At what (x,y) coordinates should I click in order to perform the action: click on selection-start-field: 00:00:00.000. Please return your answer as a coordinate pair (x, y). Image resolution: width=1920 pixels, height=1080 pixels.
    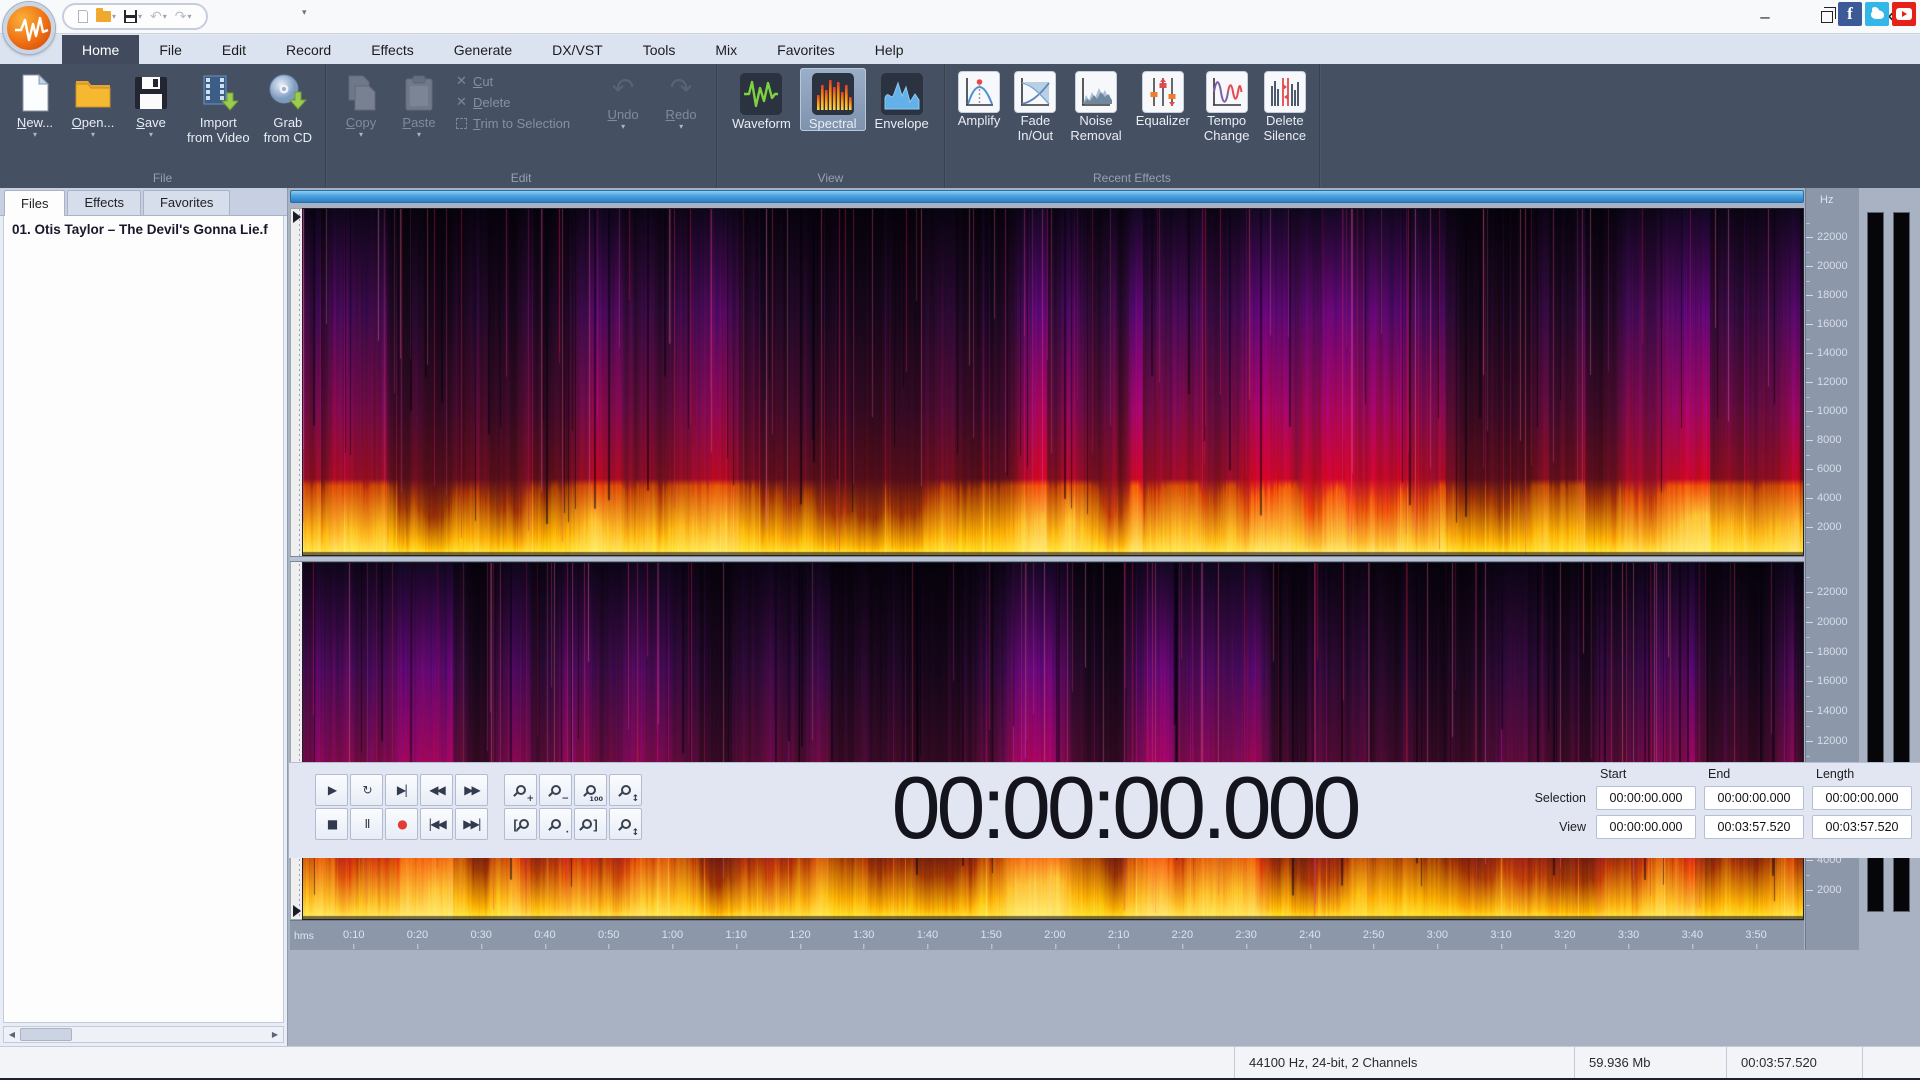
    Looking at the image, I should click on (1646, 798).